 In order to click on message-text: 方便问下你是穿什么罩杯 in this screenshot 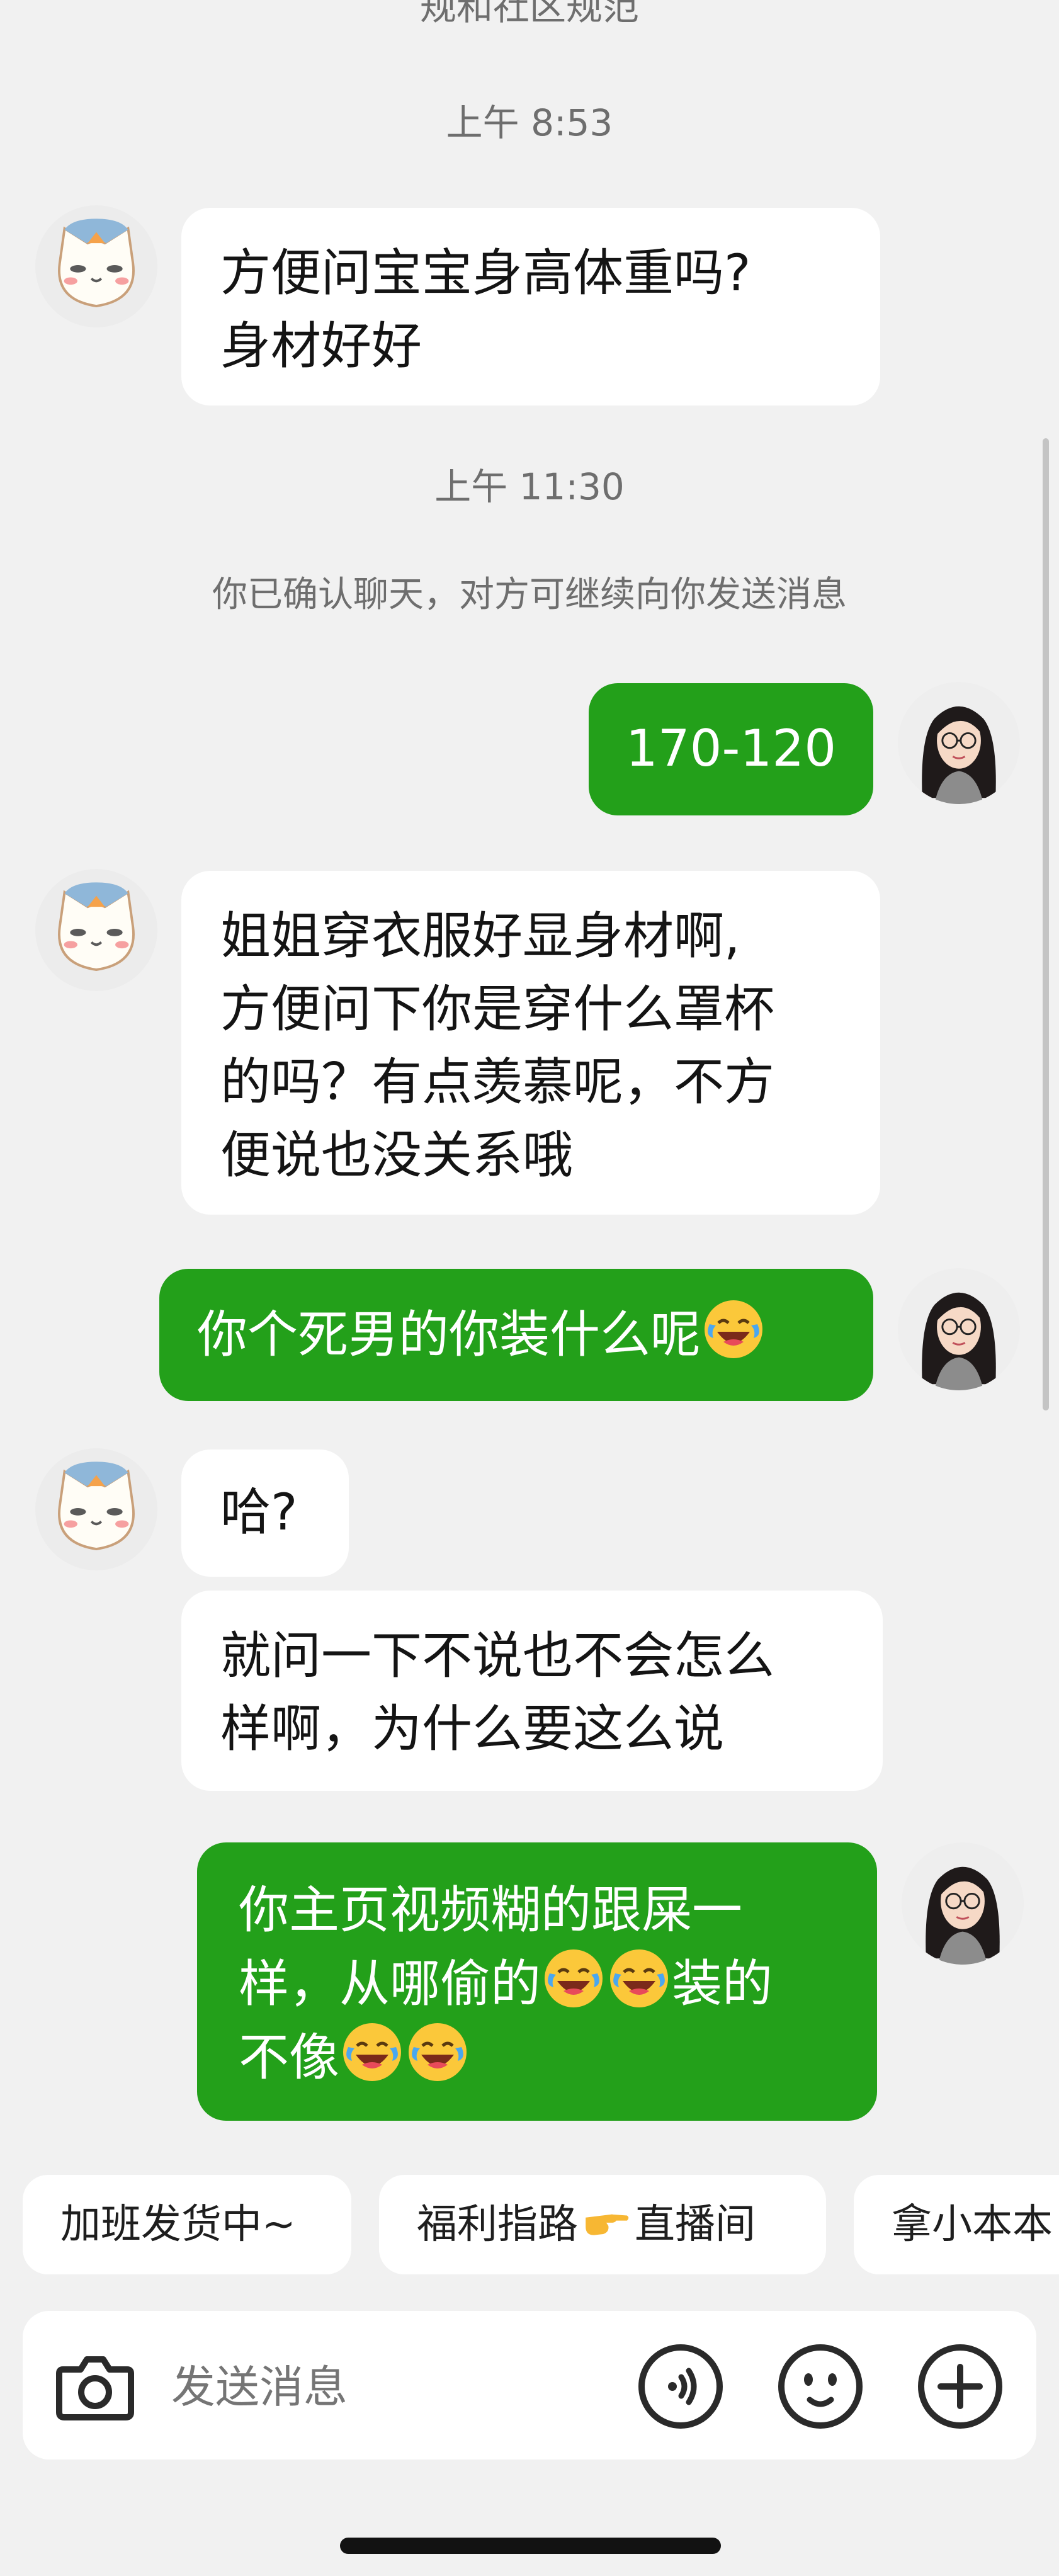, I will do `click(497, 1009)`.